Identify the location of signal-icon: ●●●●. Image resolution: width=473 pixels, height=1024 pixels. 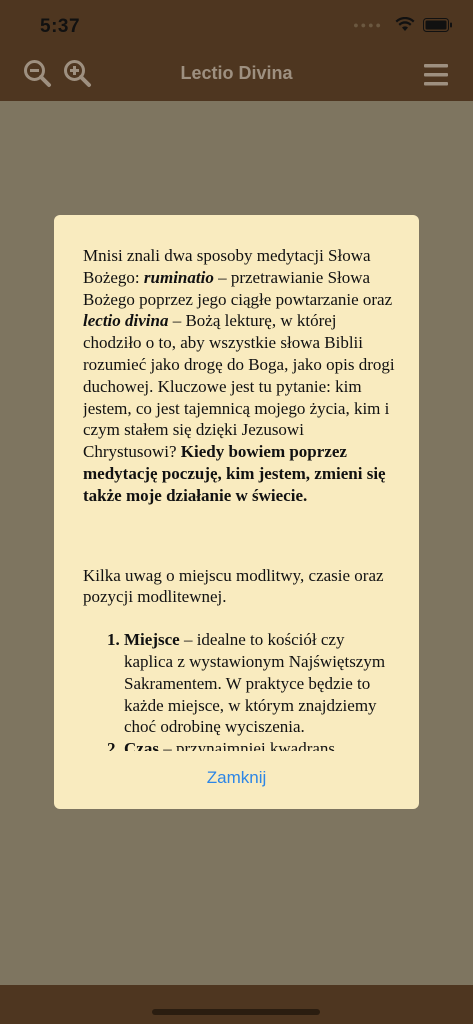
(368, 24).